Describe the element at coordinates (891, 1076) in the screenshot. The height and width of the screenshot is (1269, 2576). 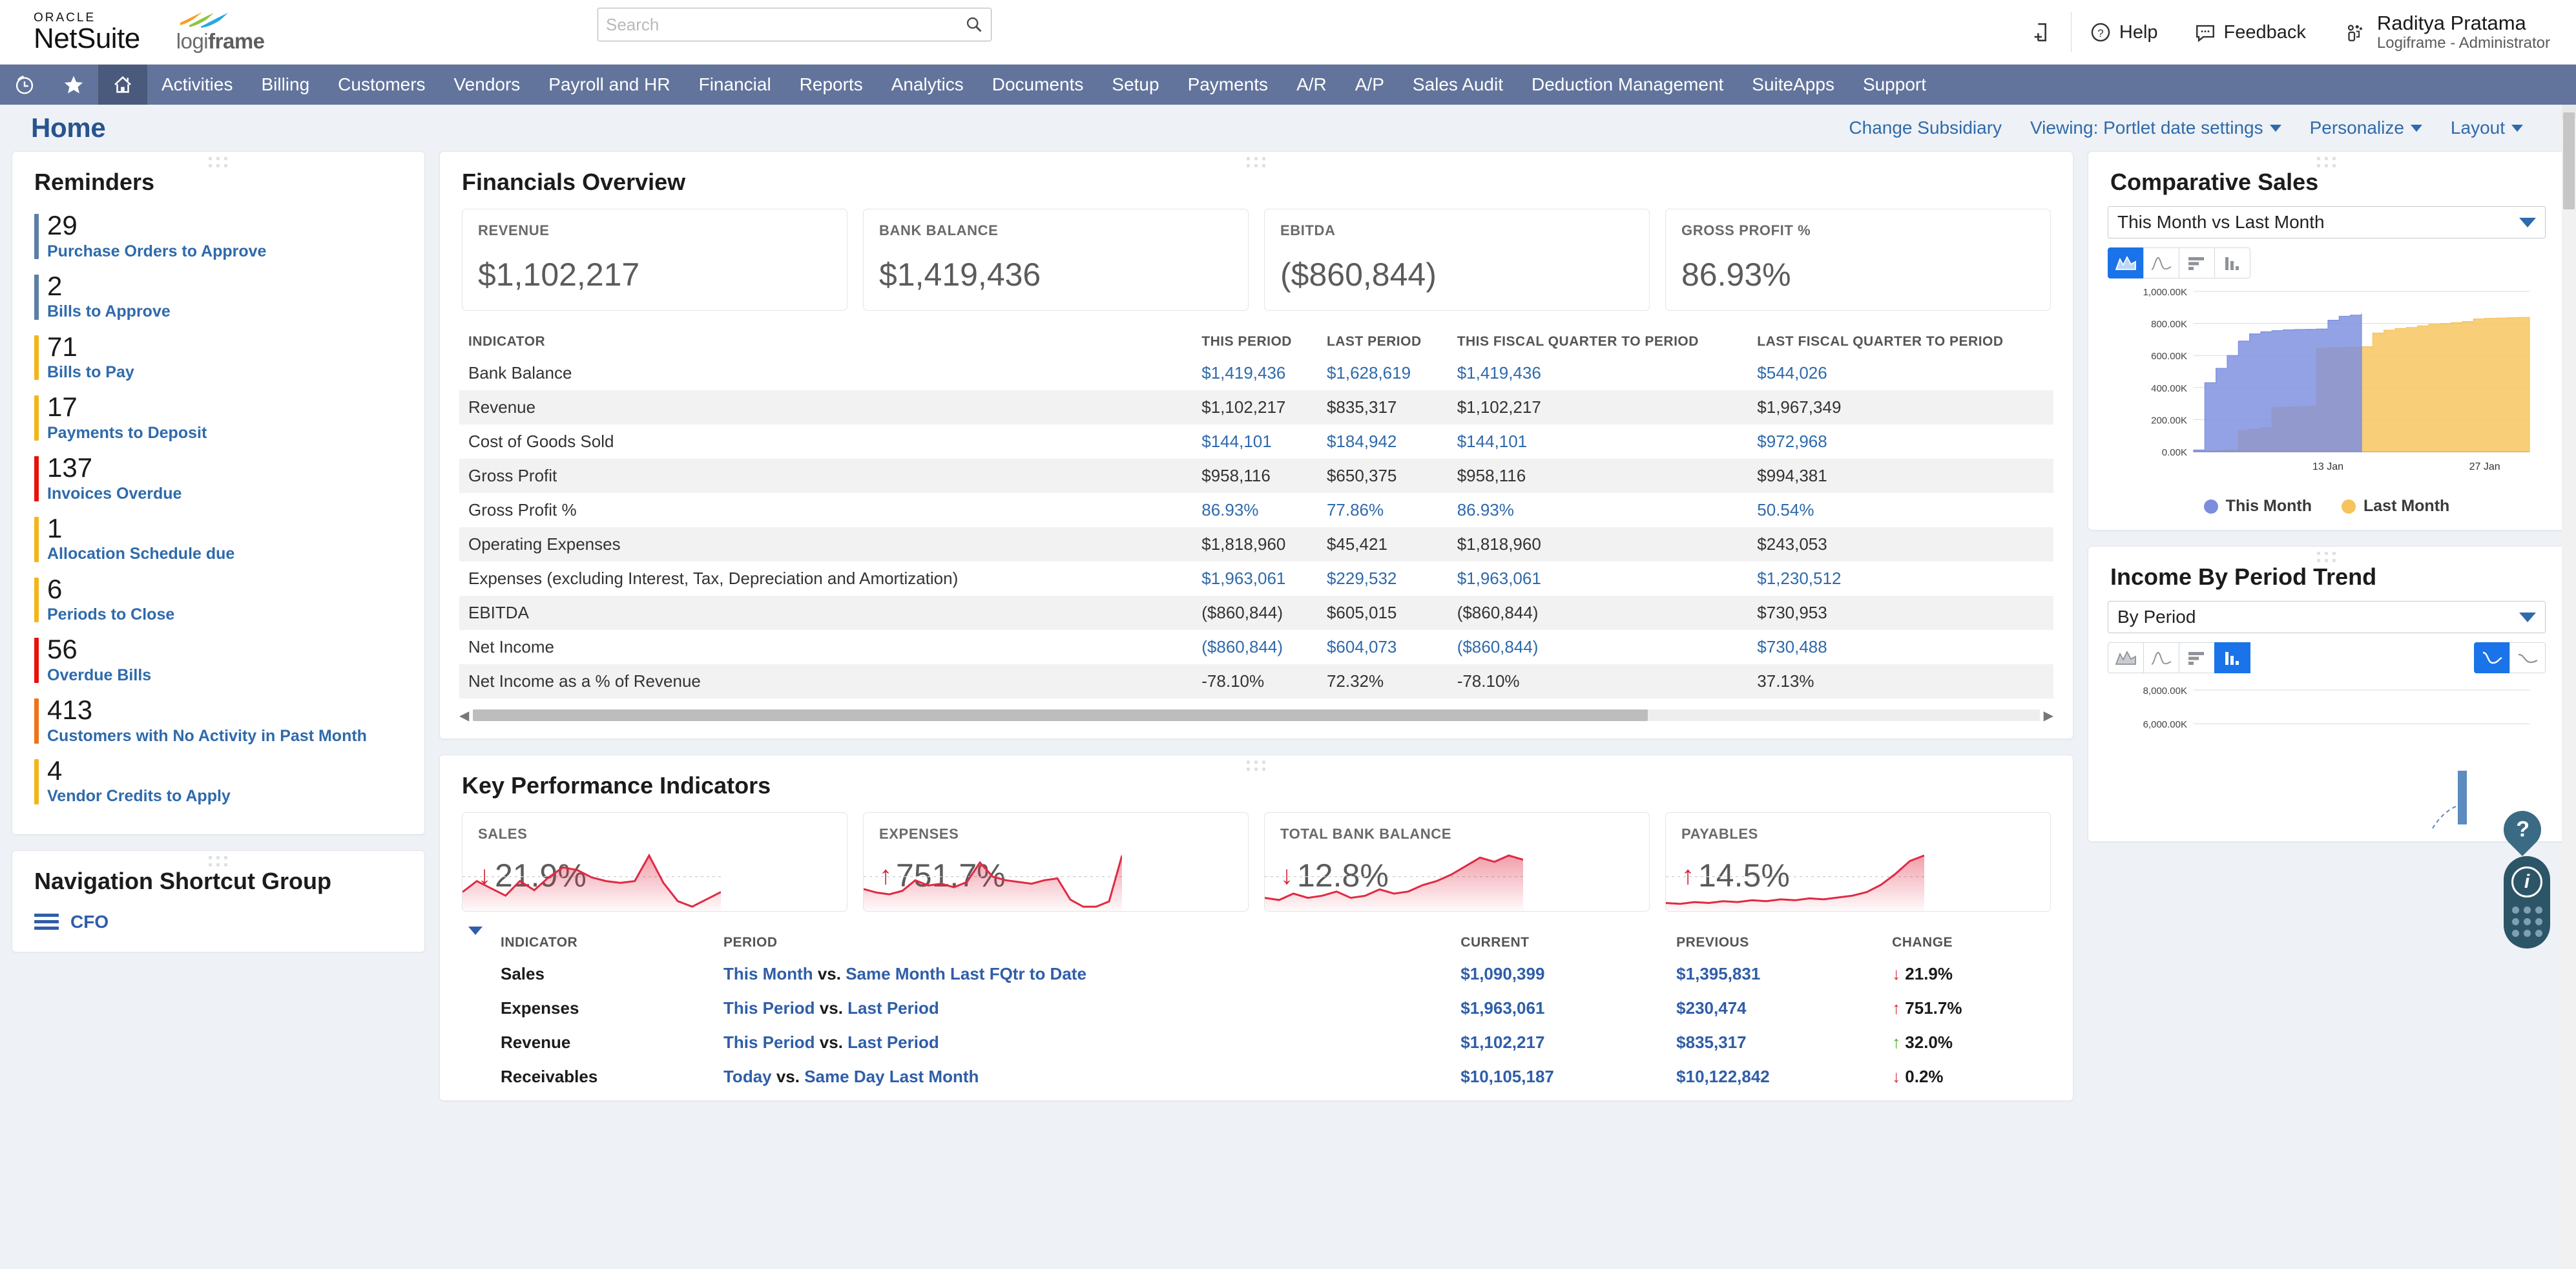
I see `period-link-b: Same Day Last Month` at that location.